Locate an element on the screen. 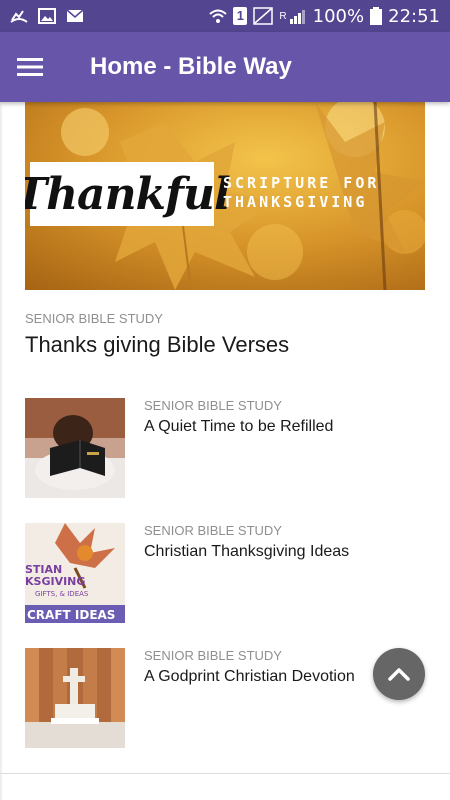 This screenshot has width=450, height=800. sim-icon: 1 is located at coordinates (240, 16).